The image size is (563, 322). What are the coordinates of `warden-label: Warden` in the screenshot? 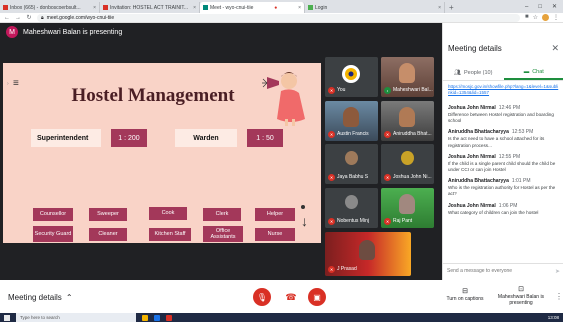 It's located at (206, 138).